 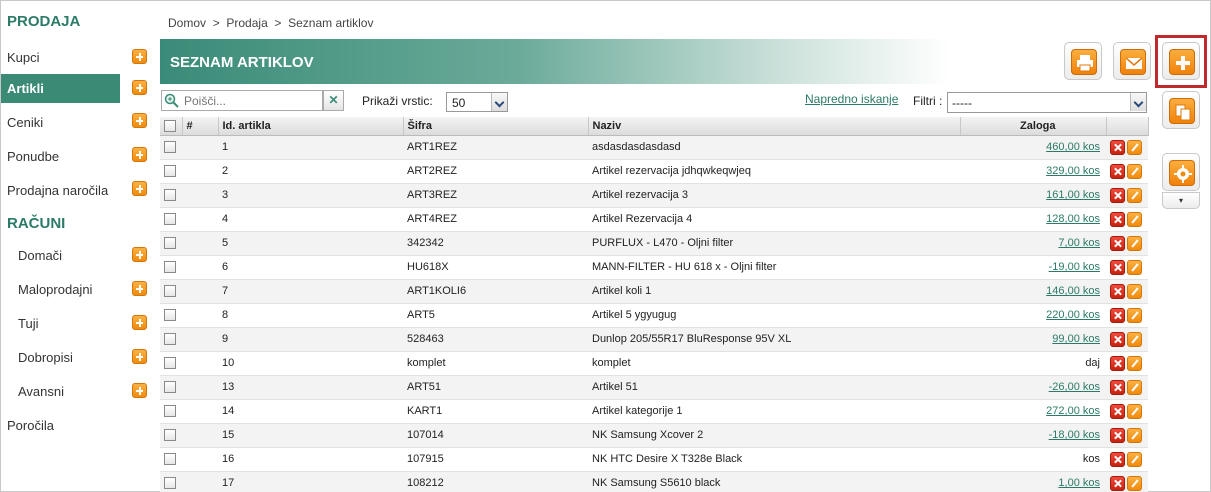 I want to click on stock-link: 329,00 kos, so click(x=1073, y=171).